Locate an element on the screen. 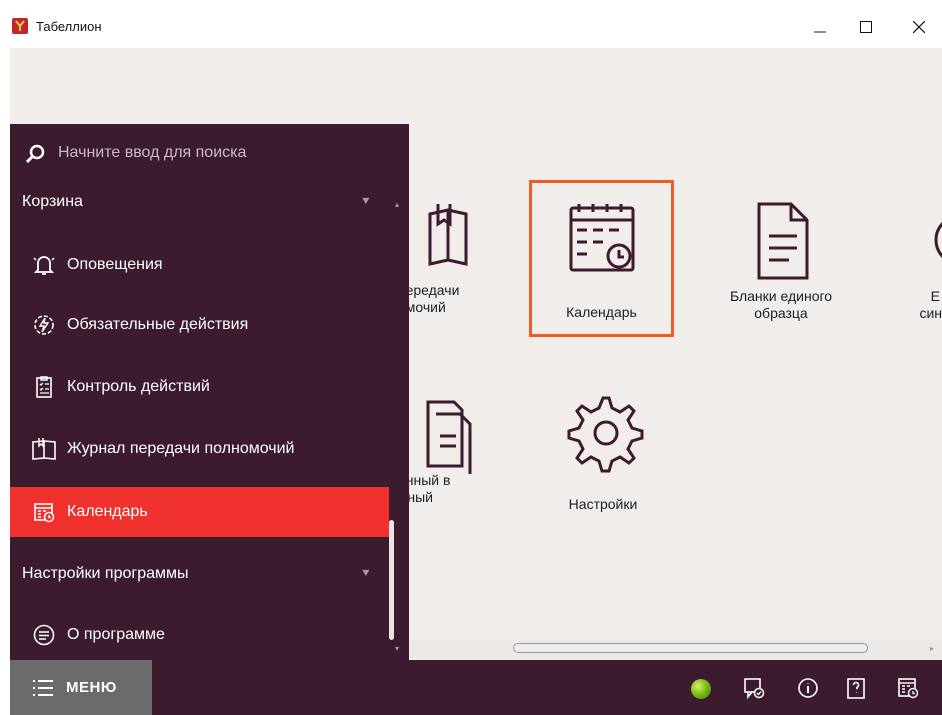  search-bar: Начните ввод для поиска is located at coordinates (209, 153).